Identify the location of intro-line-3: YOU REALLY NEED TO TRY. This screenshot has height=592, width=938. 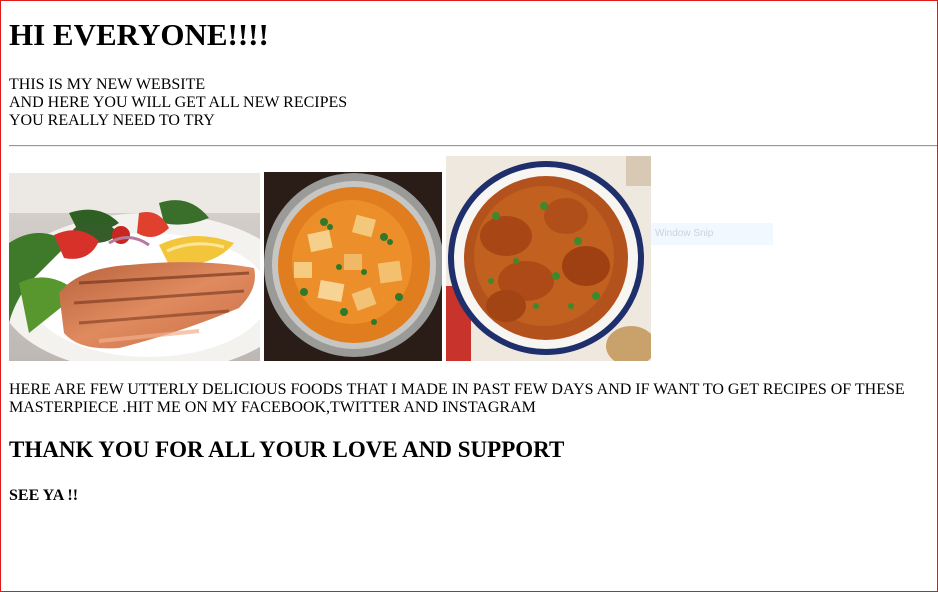
(112, 120).